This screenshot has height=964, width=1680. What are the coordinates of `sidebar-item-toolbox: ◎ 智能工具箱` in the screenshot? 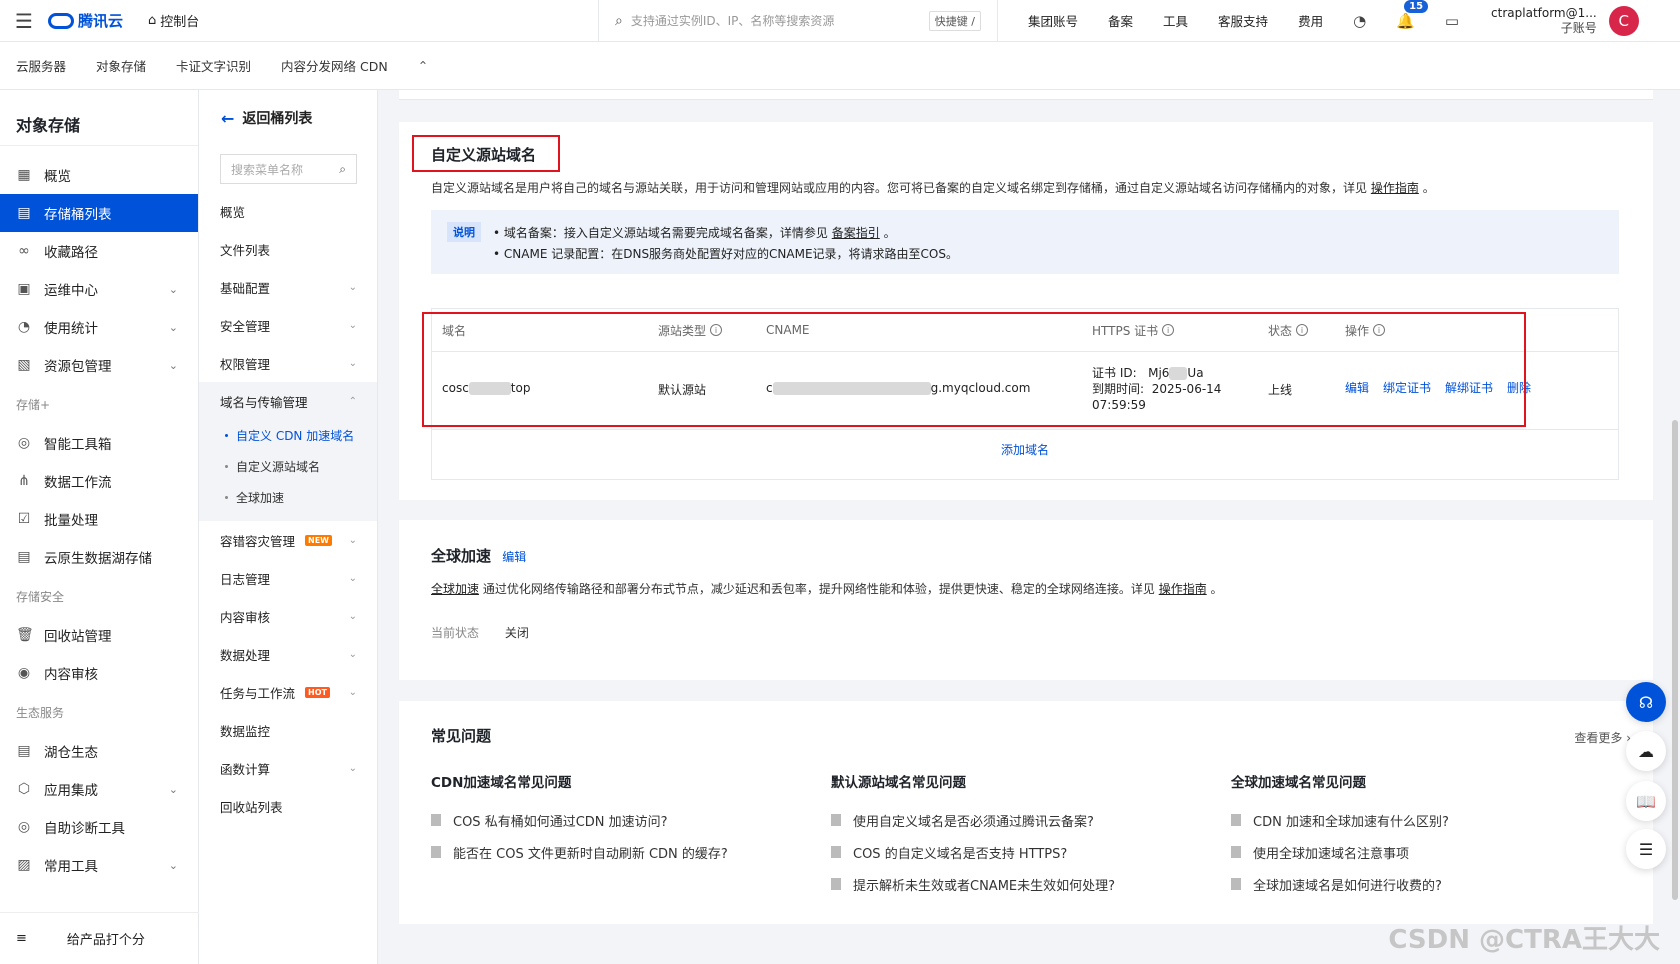 It's located at (99, 443).